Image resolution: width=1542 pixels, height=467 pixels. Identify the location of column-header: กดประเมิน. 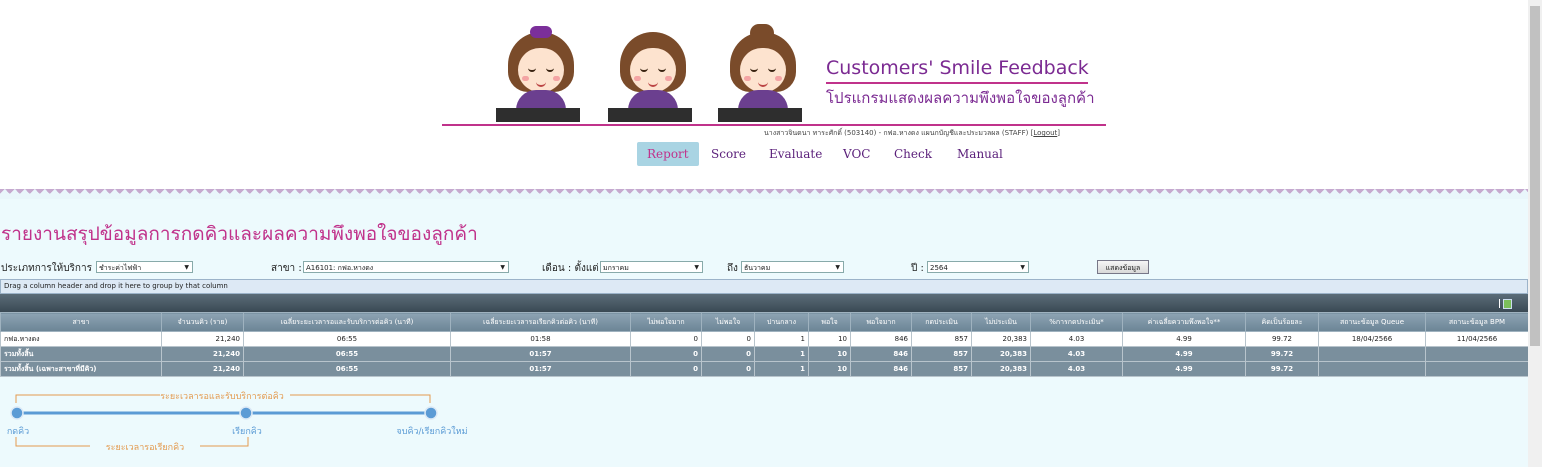
(941, 322).